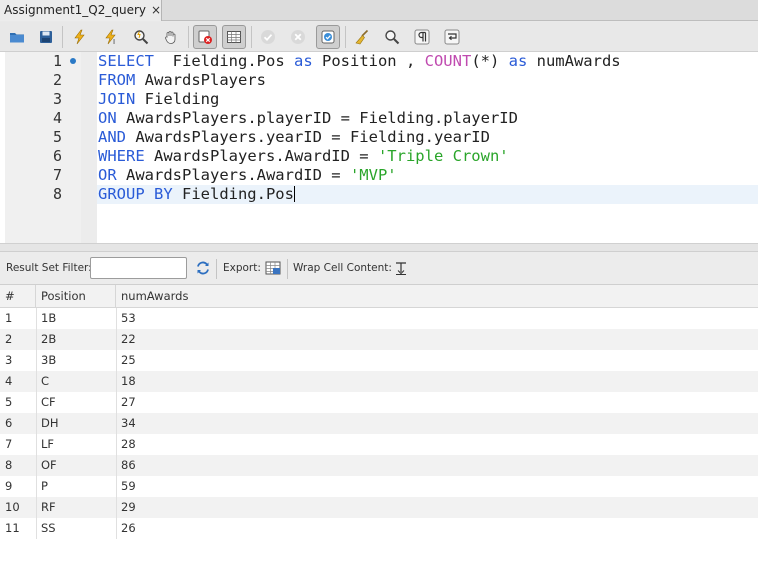 Image resolution: width=758 pixels, height=564 pixels. What do you see at coordinates (121, 156) in the screenshot?
I see `sql-keyword: WHERE` at bounding box center [121, 156].